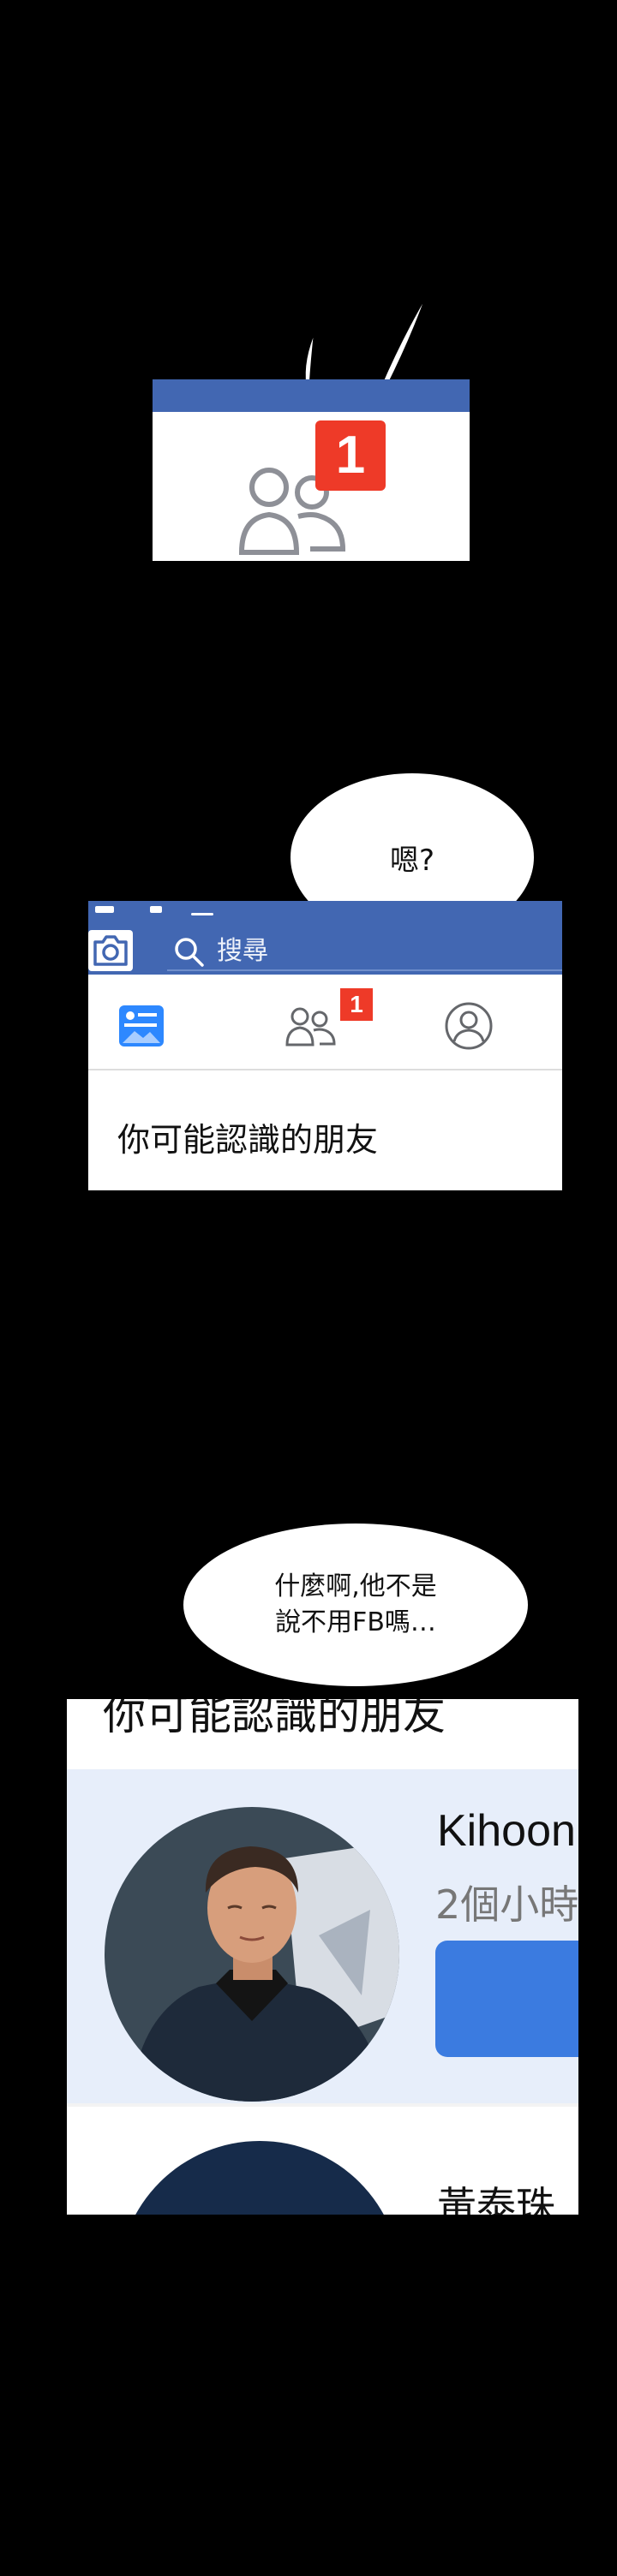 Image resolution: width=617 pixels, height=2576 pixels. I want to click on suggestion-card: Kihoon 2個小時, so click(322, 1936).